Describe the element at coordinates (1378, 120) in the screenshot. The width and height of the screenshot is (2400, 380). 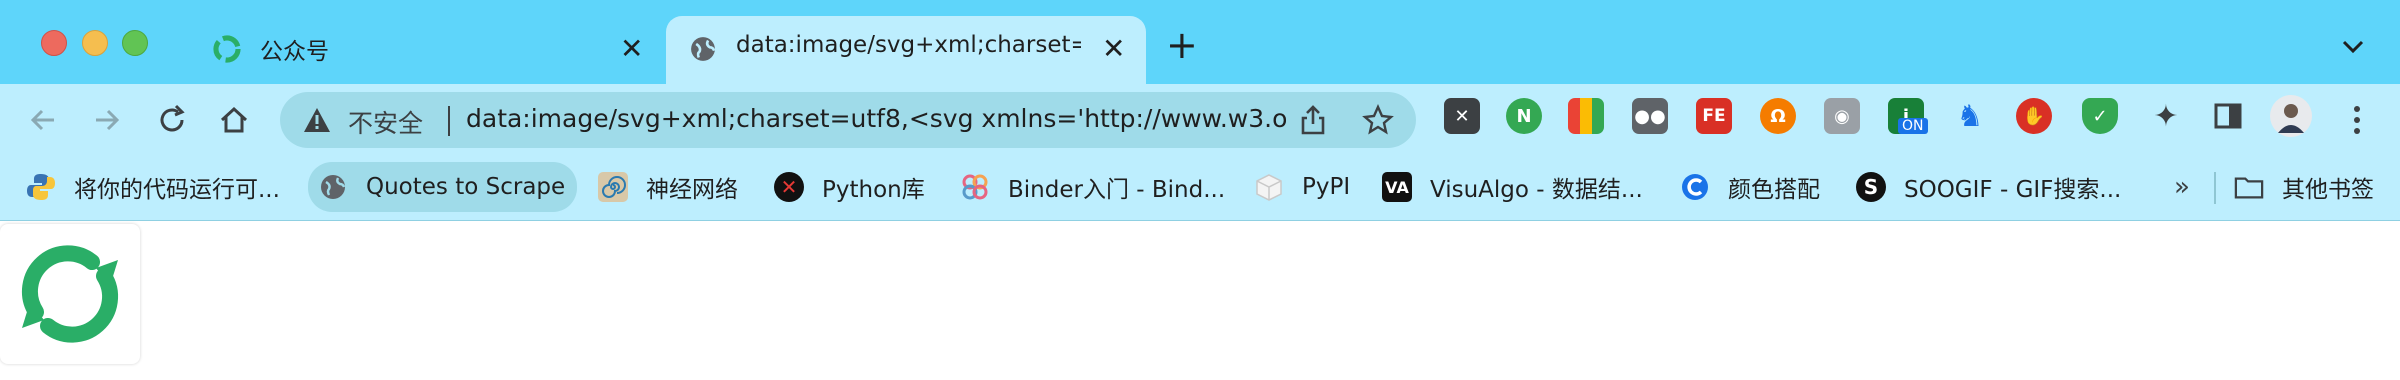
I see `bookmark-star-icon` at that location.